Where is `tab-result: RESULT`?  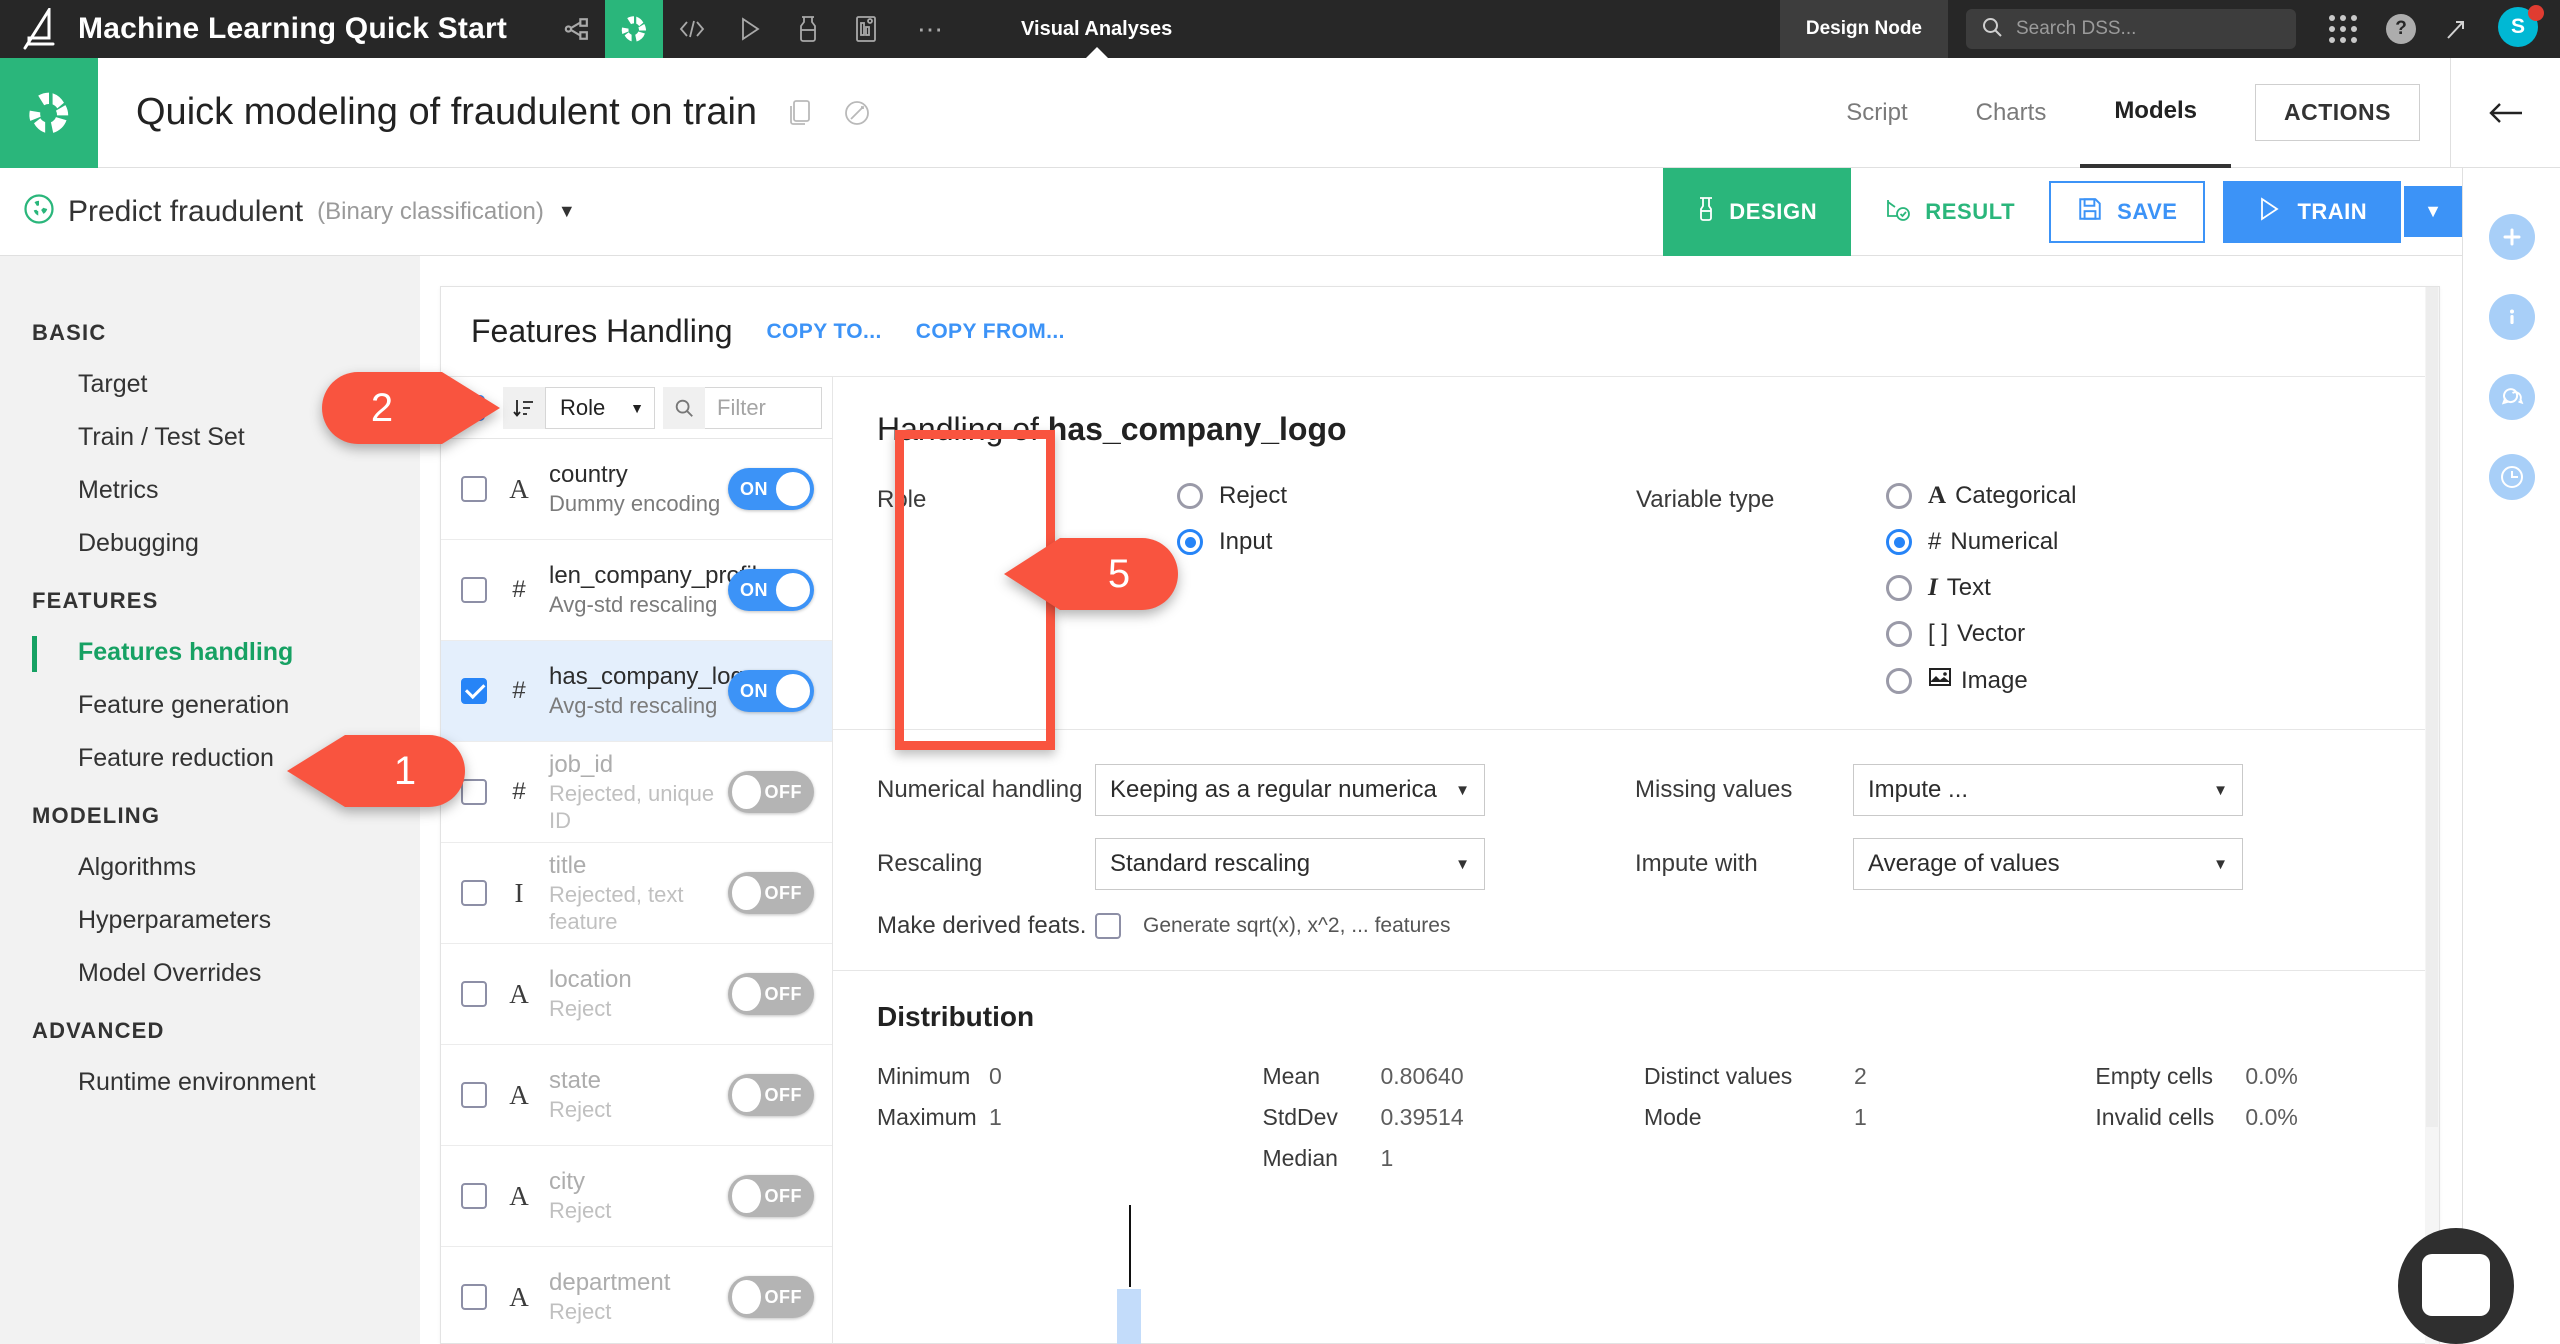
tab-result: RESULT is located at coordinates (1950, 212).